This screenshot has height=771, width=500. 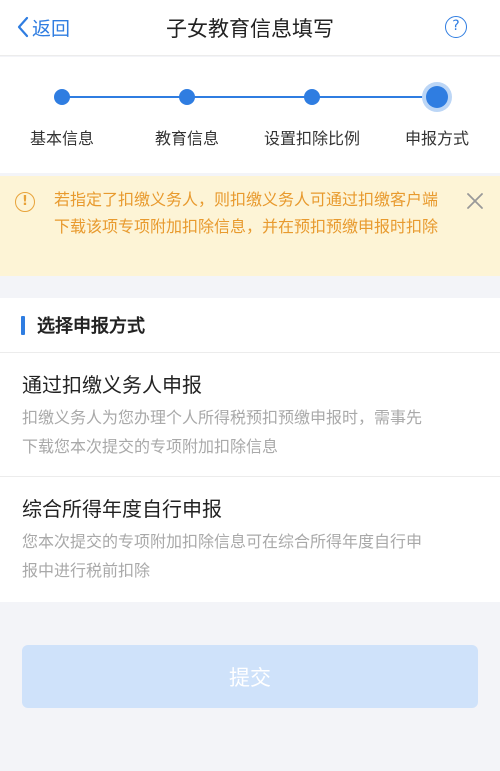 I want to click on nav-bar: 返回 子女教育信息填写 ?, so click(x=250, y=28).